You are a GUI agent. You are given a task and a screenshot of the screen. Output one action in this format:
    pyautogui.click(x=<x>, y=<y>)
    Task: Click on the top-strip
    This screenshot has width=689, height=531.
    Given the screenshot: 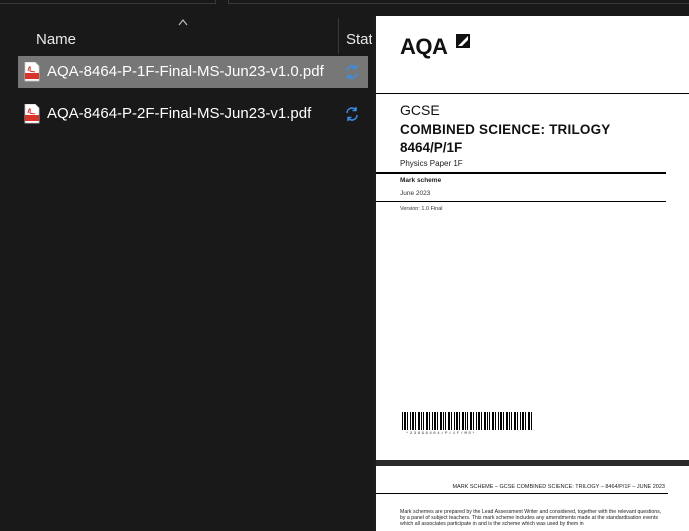 What is the action you would take?
    pyautogui.click(x=344, y=2)
    